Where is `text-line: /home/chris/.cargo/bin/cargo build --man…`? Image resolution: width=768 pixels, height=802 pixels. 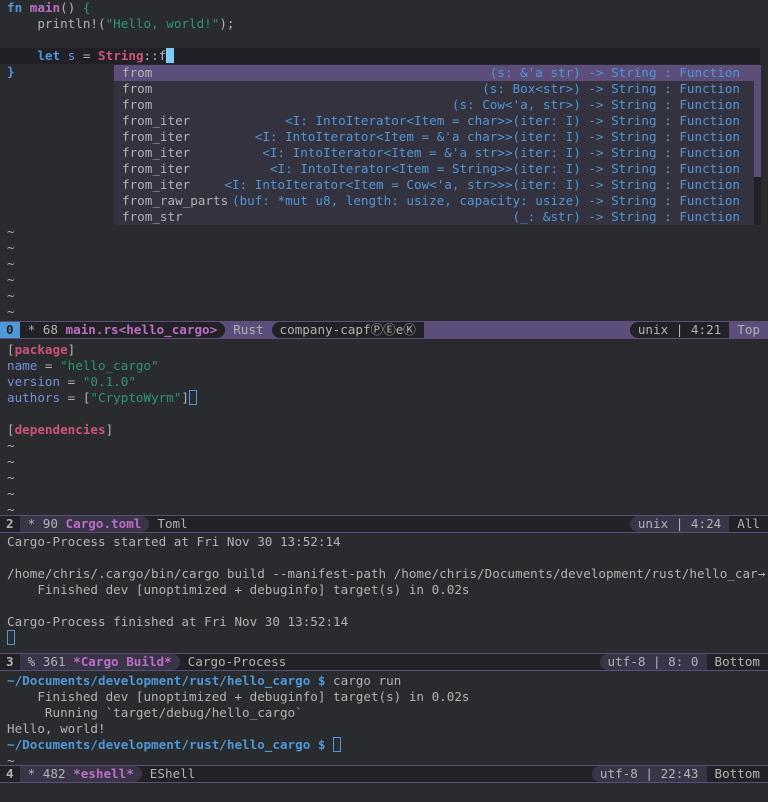 text-line: /home/chris/.cargo/bin/cargo build --man… is located at coordinates (384, 574).